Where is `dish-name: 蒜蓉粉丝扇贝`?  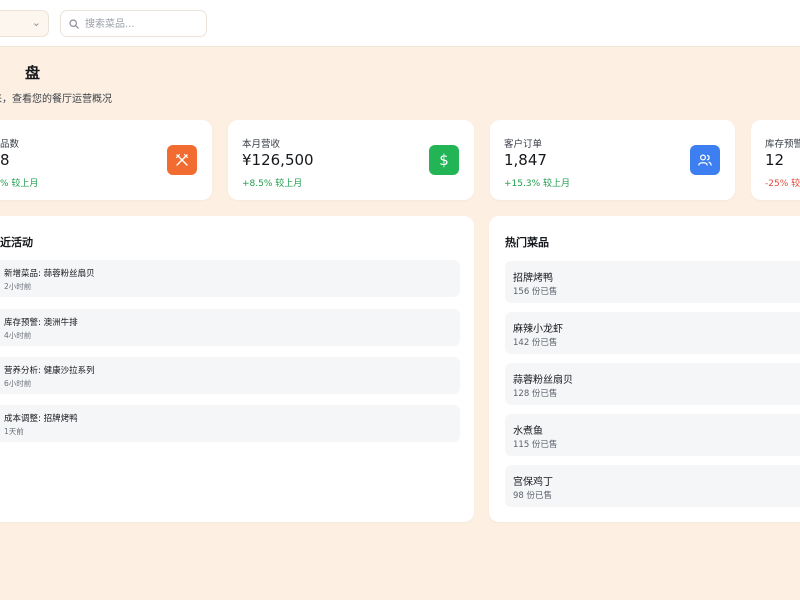 dish-name: 蒜蓉粉丝扇贝 is located at coordinates (543, 380).